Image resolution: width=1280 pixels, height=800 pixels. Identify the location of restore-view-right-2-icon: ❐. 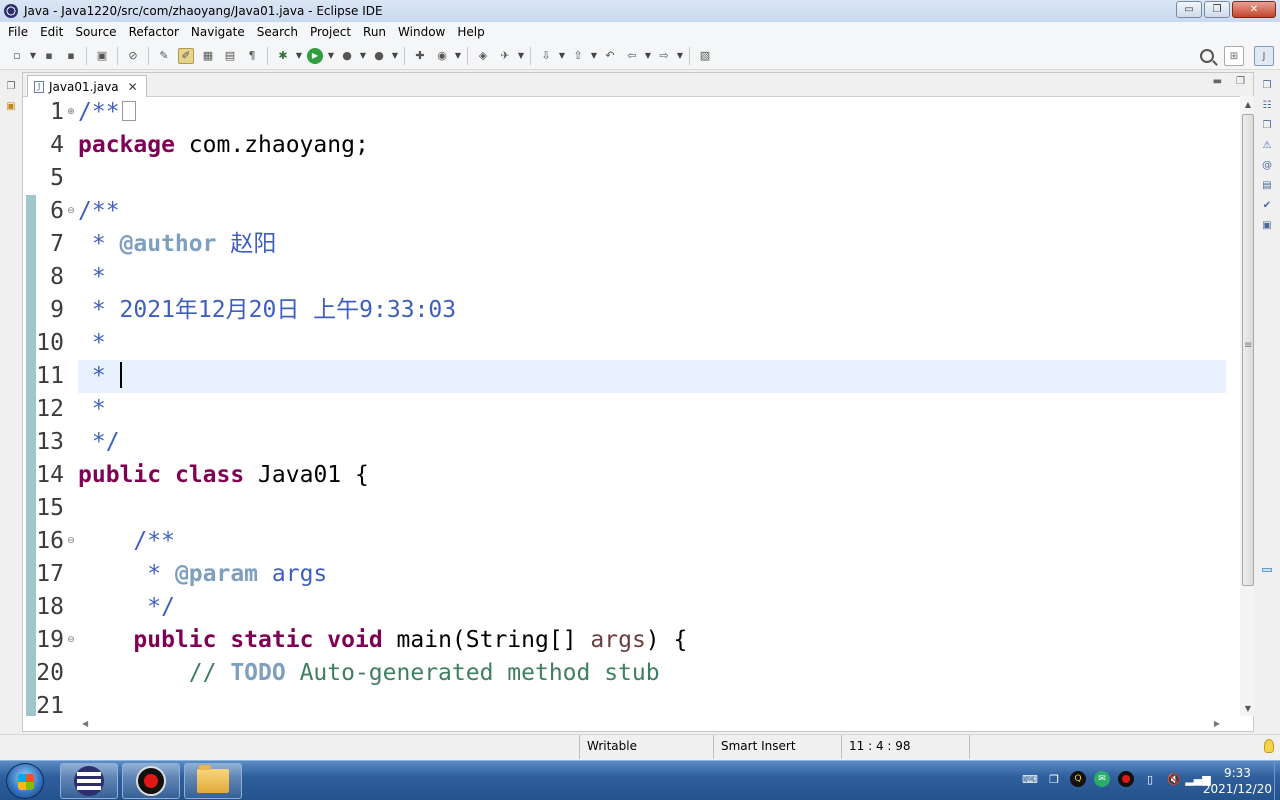
(1267, 125).